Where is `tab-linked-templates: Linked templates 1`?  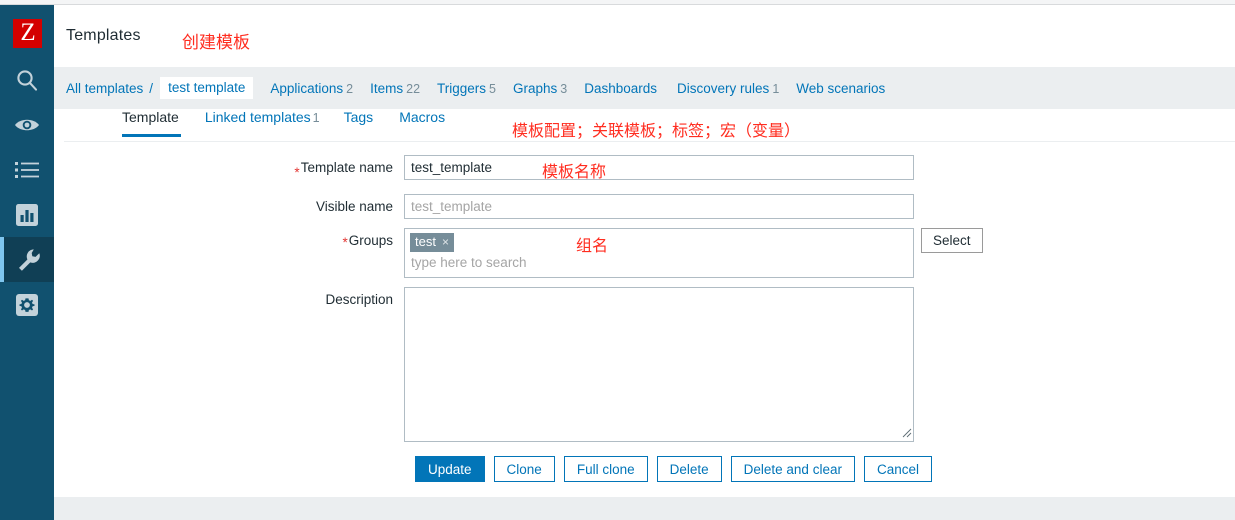 tab-linked-templates: Linked templates 1 is located at coordinates (262, 121).